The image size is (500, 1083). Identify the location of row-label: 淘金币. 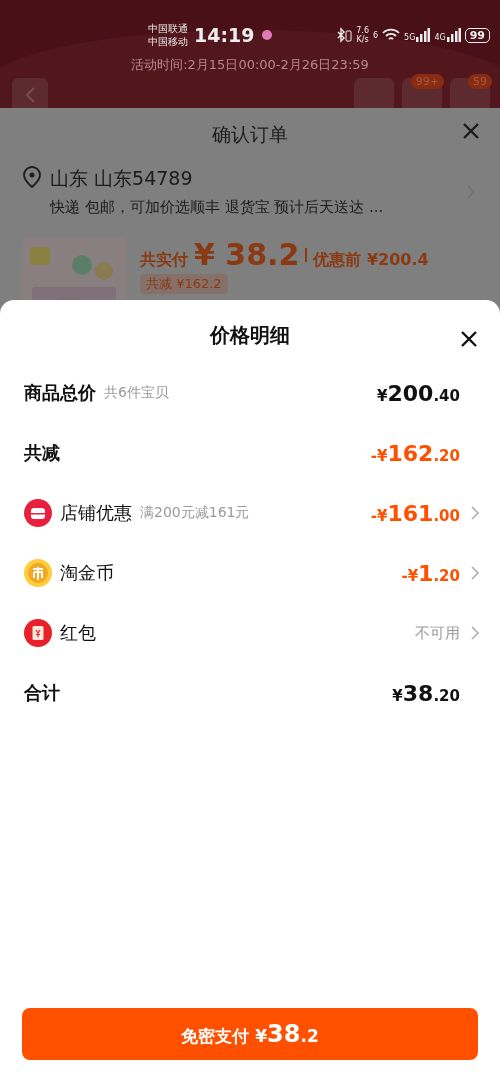
(87, 573).